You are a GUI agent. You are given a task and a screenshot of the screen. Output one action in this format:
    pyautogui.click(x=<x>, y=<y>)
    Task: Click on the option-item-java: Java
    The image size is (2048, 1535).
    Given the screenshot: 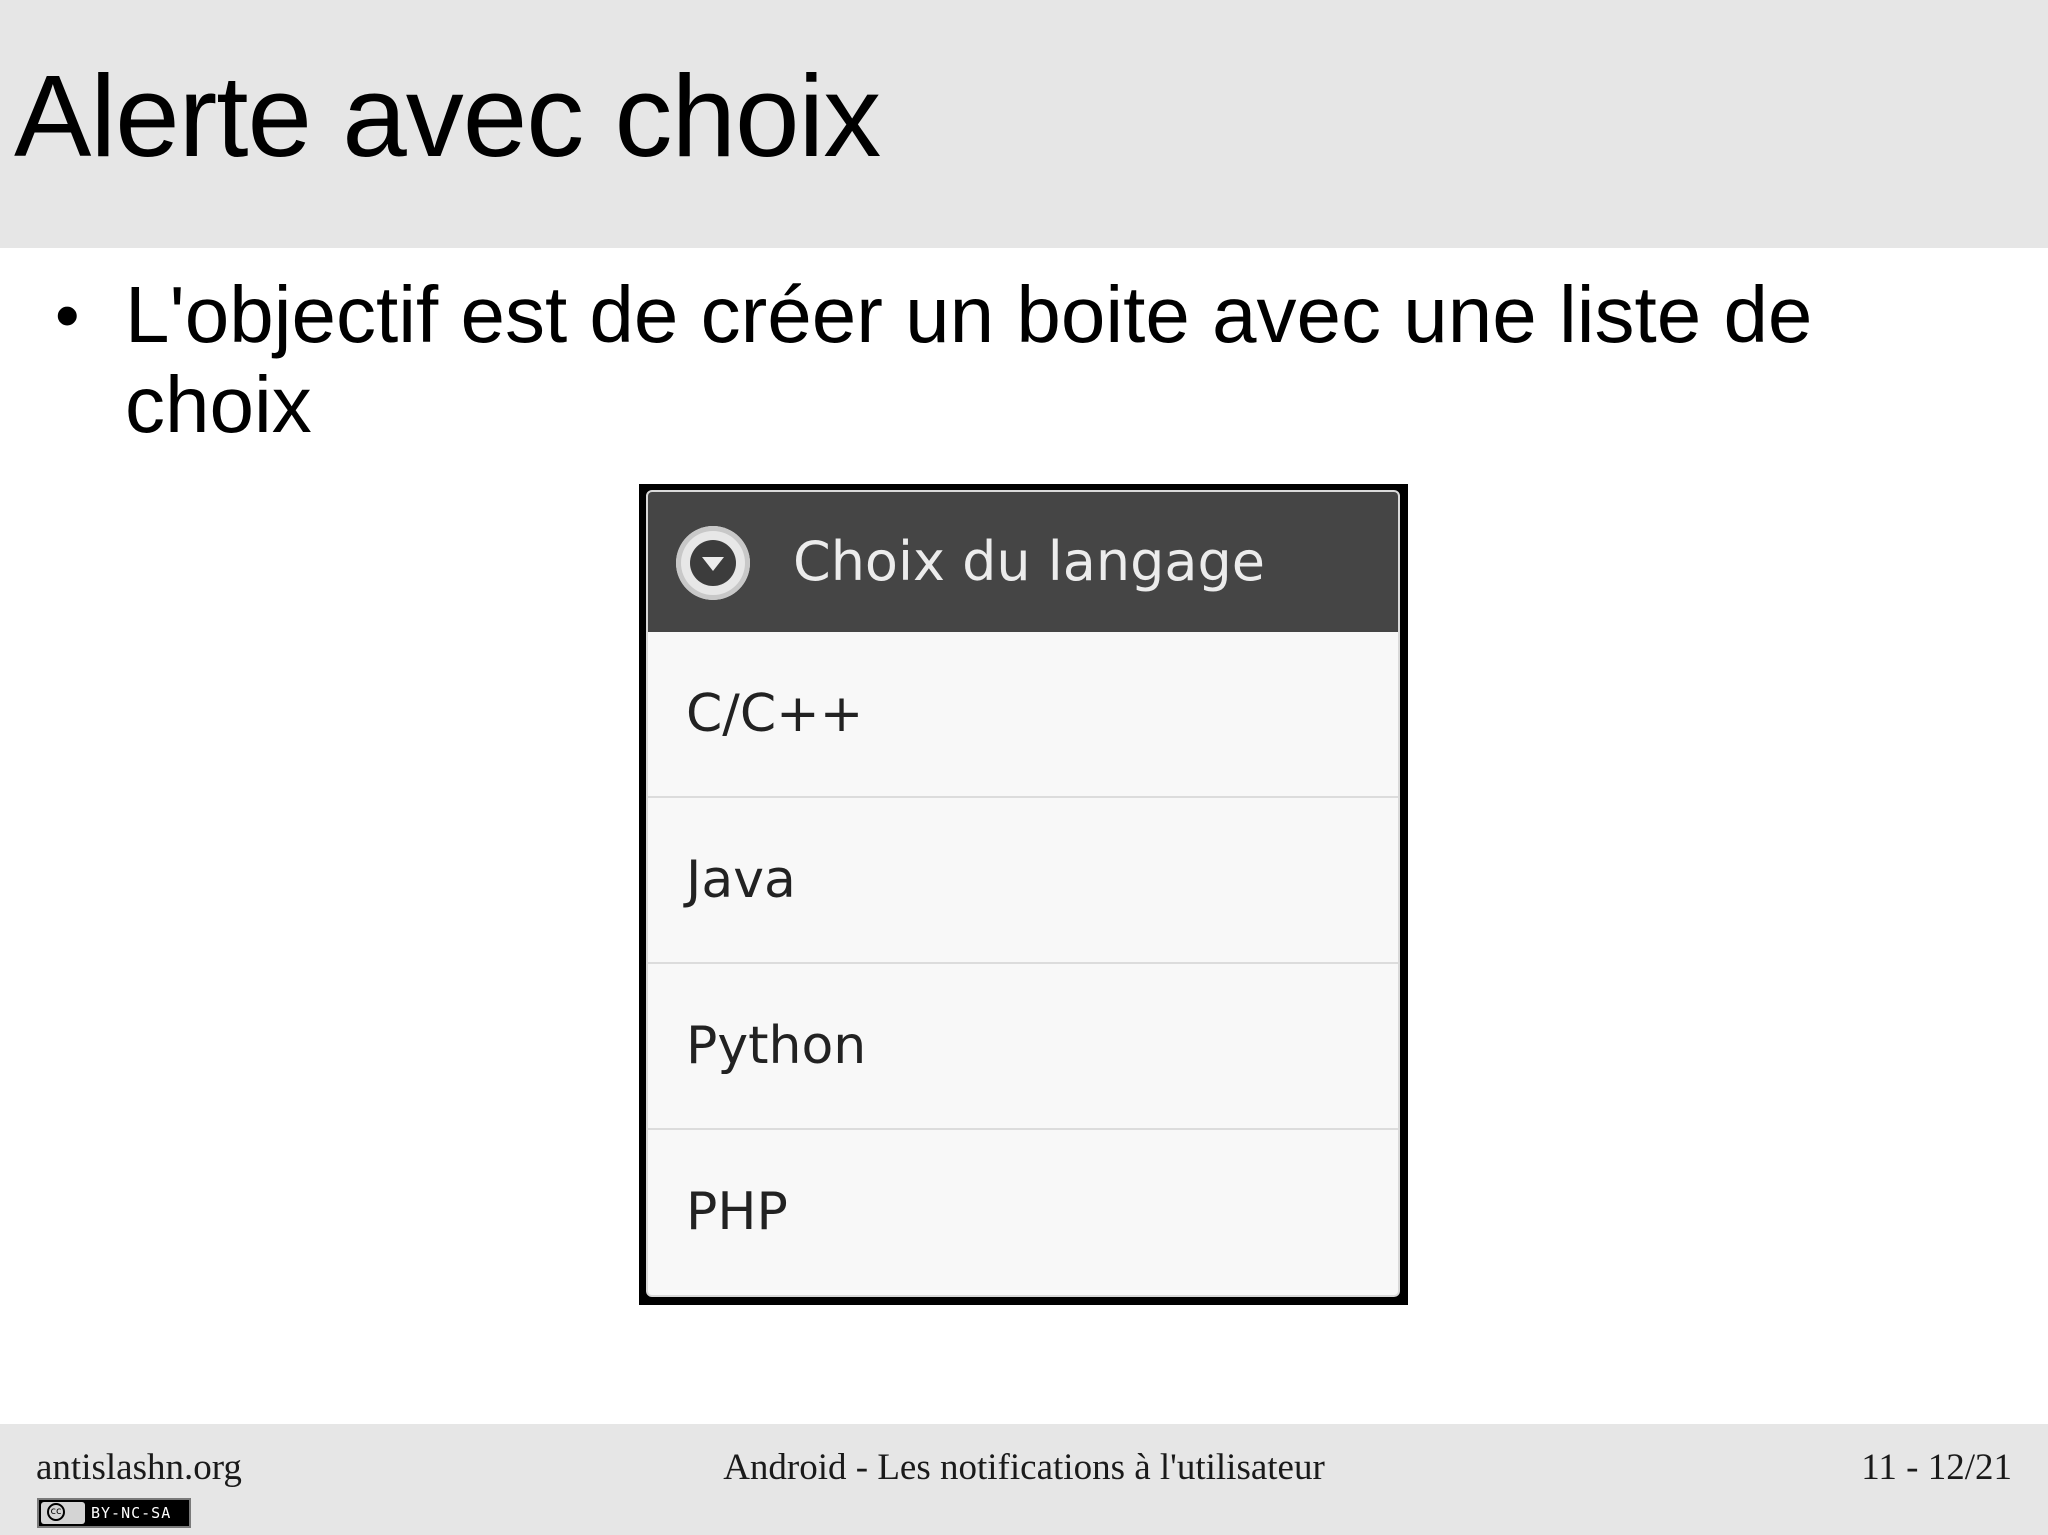 What is the action you would take?
    pyautogui.click(x=1023, y=881)
    